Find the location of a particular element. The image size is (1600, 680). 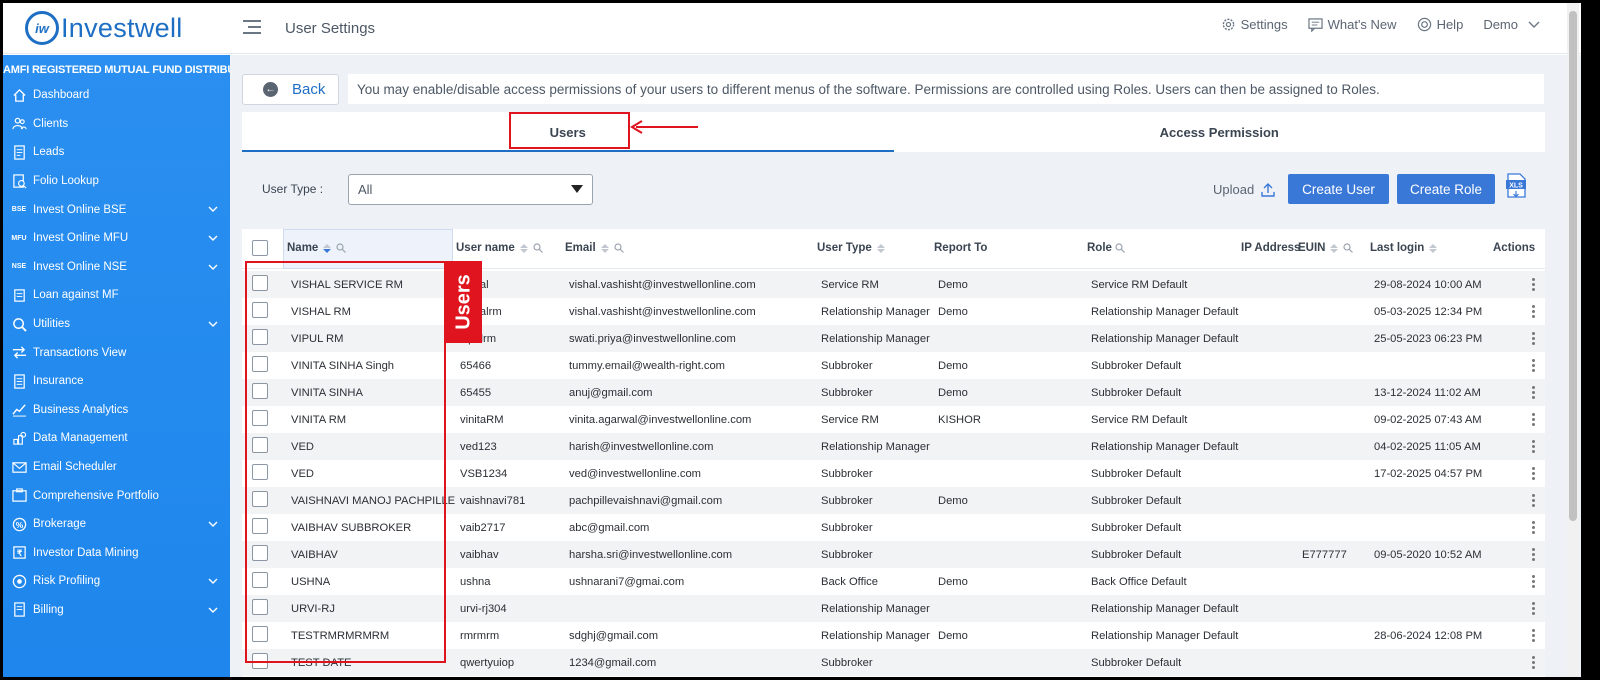

sidebar-item-label: Data Management is located at coordinates (80, 438).